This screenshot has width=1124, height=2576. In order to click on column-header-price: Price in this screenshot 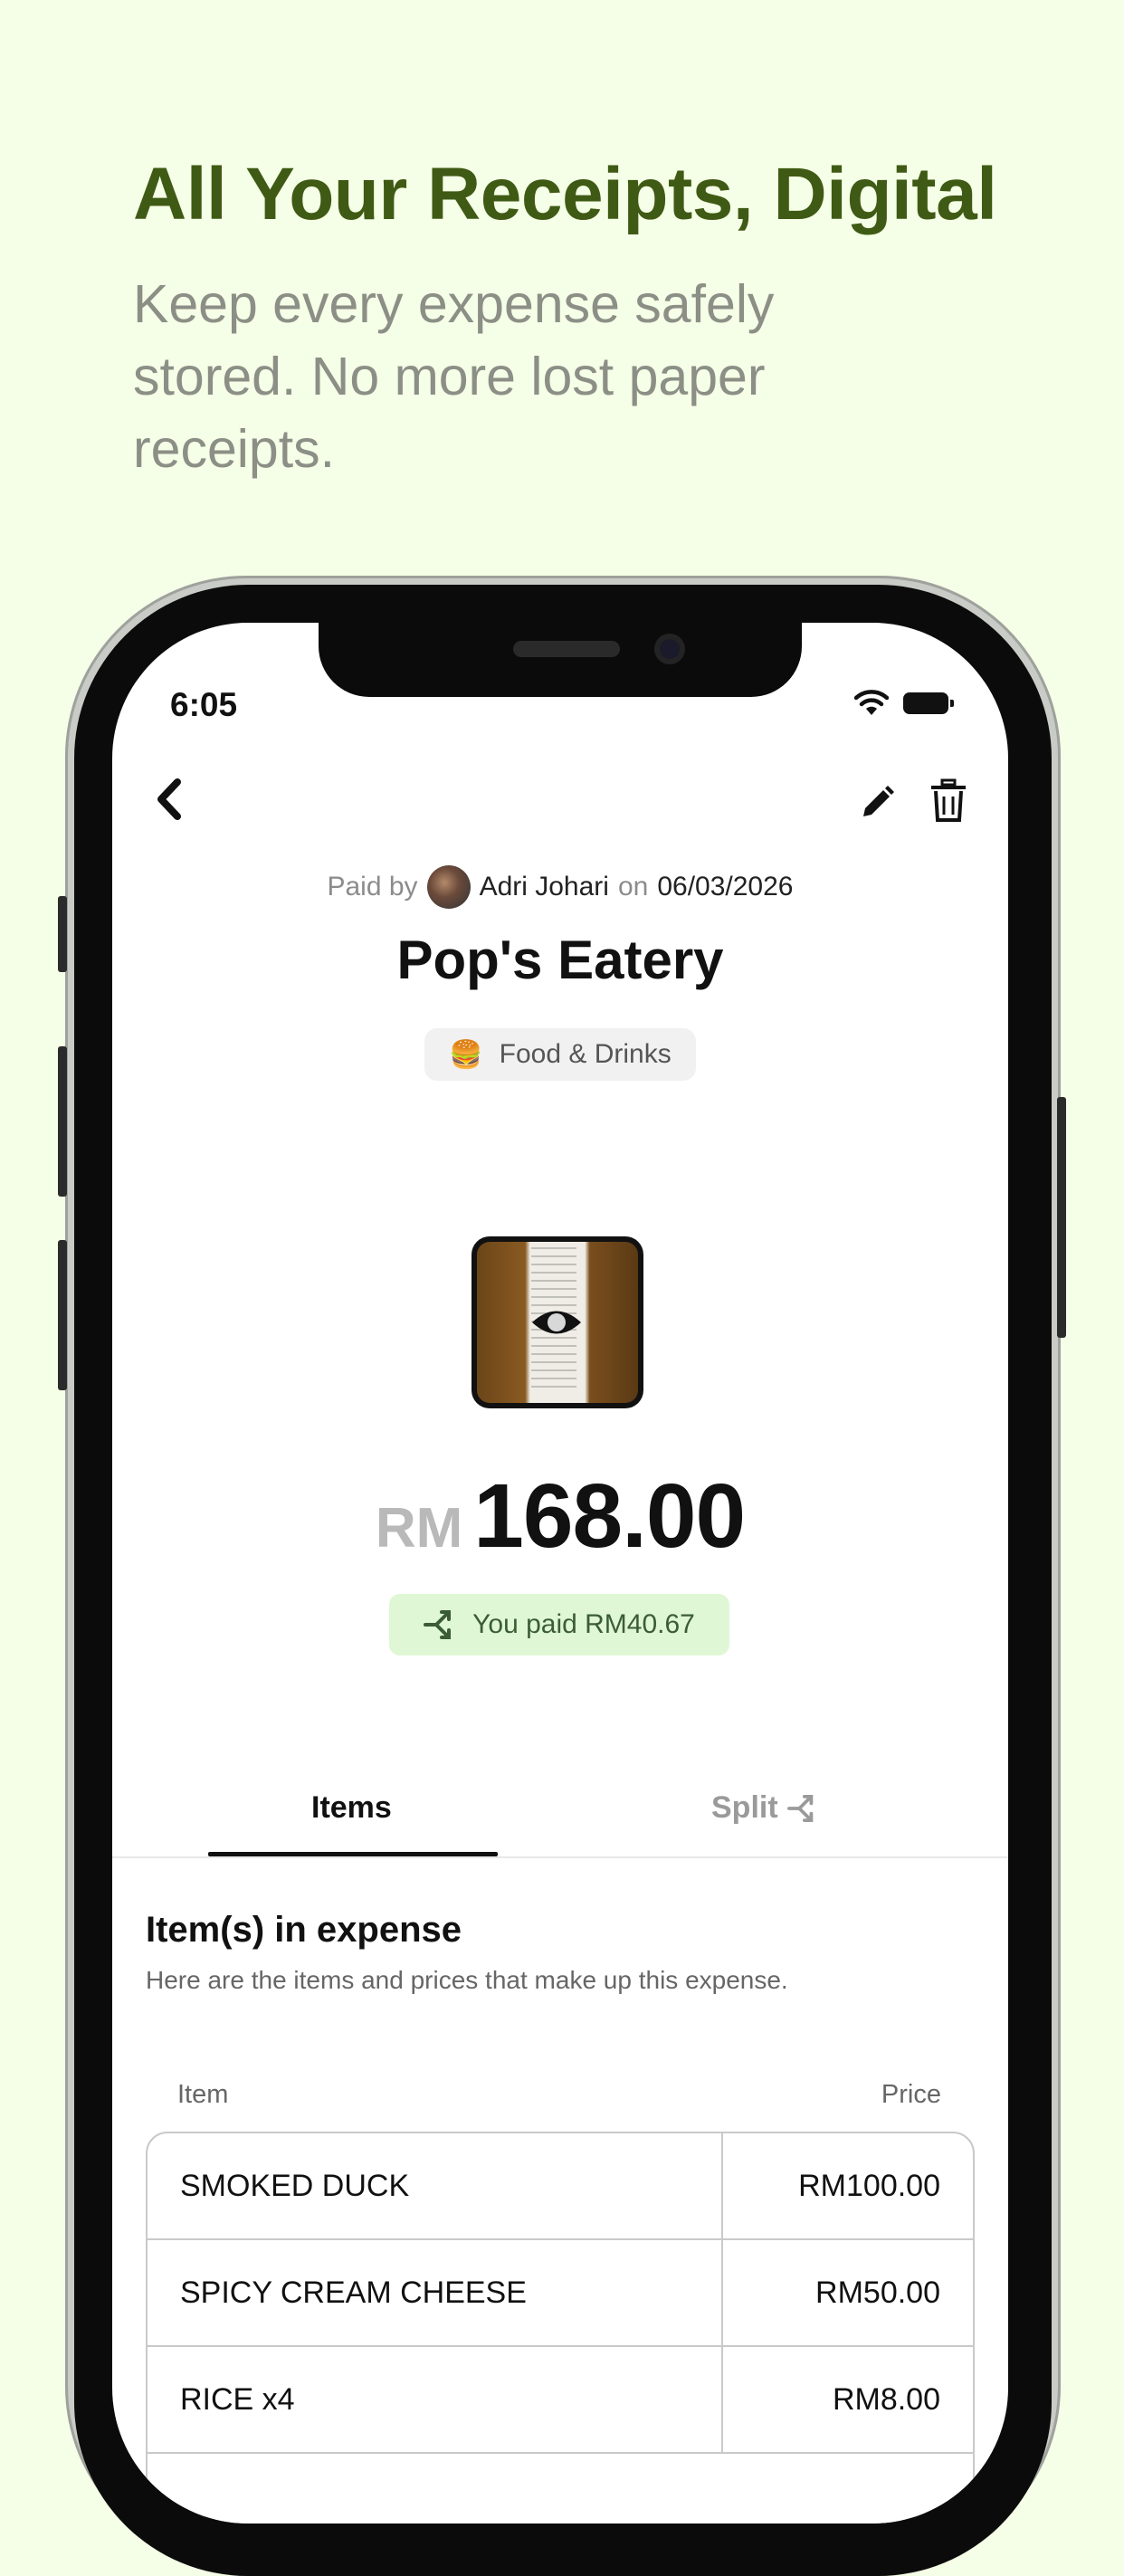, I will do `click(911, 2095)`.